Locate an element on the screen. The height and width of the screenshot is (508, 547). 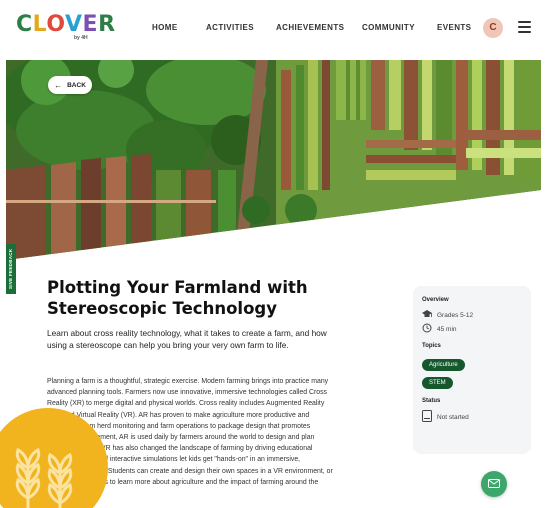
overview-heading: Overview is located at coordinates (435, 300).